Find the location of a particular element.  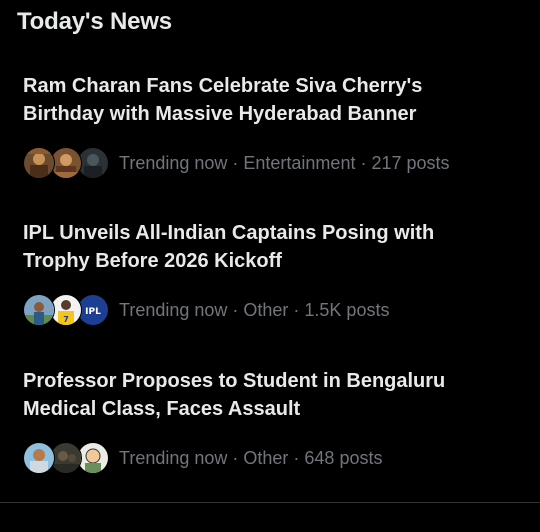

news-meta: Trending now · Other · 648 posts is located at coordinates (251, 457).